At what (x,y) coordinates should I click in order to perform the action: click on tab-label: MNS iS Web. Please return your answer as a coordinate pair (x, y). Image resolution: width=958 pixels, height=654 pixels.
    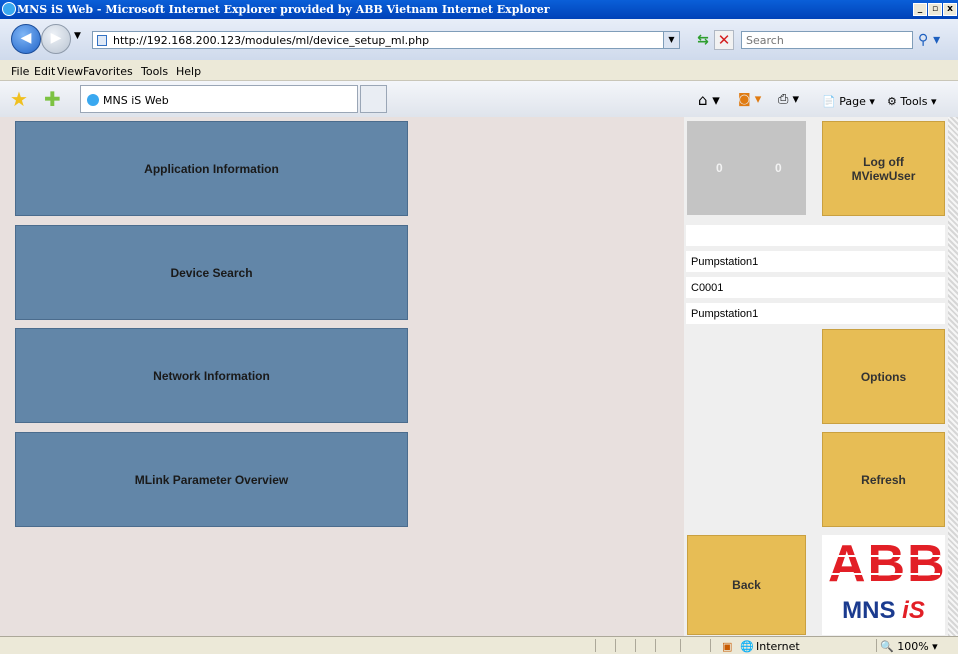
    Looking at the image, I should click on (136, 100).